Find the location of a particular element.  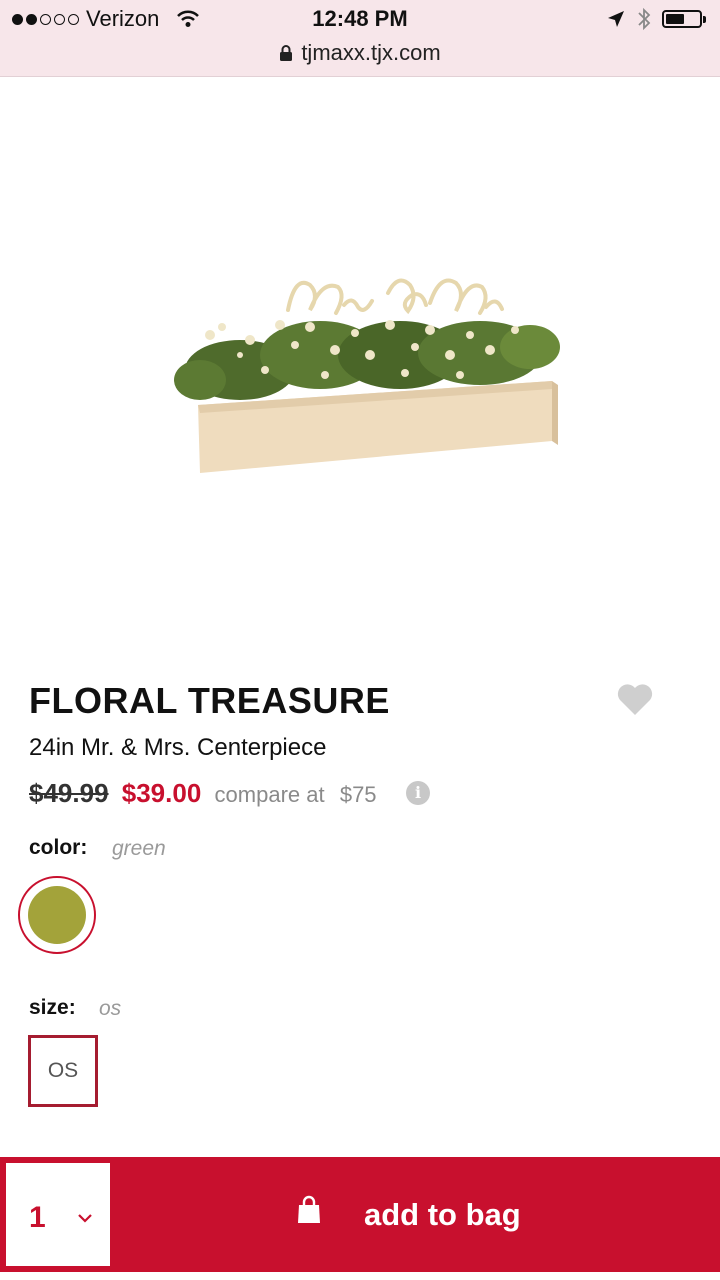

product-name: 24in Mr. & Mrs. Centerpiece is located at coordinates (178, 747).